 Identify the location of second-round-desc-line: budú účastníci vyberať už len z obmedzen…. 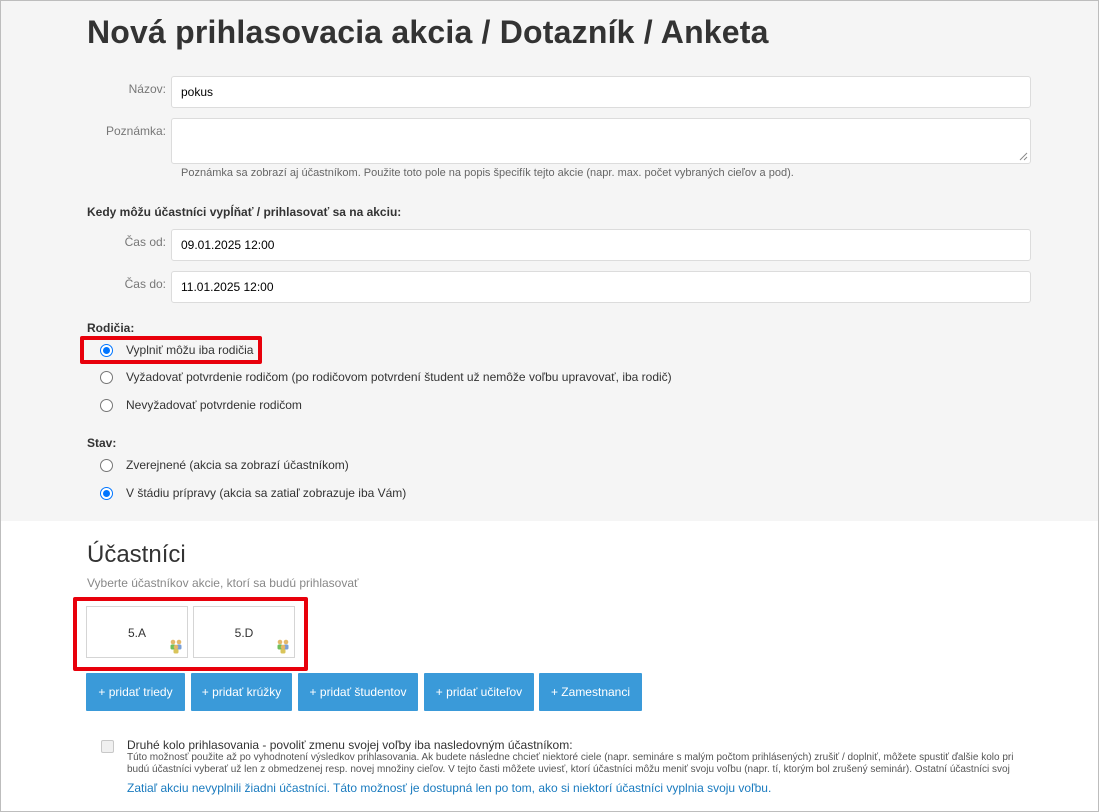
(568, 769).